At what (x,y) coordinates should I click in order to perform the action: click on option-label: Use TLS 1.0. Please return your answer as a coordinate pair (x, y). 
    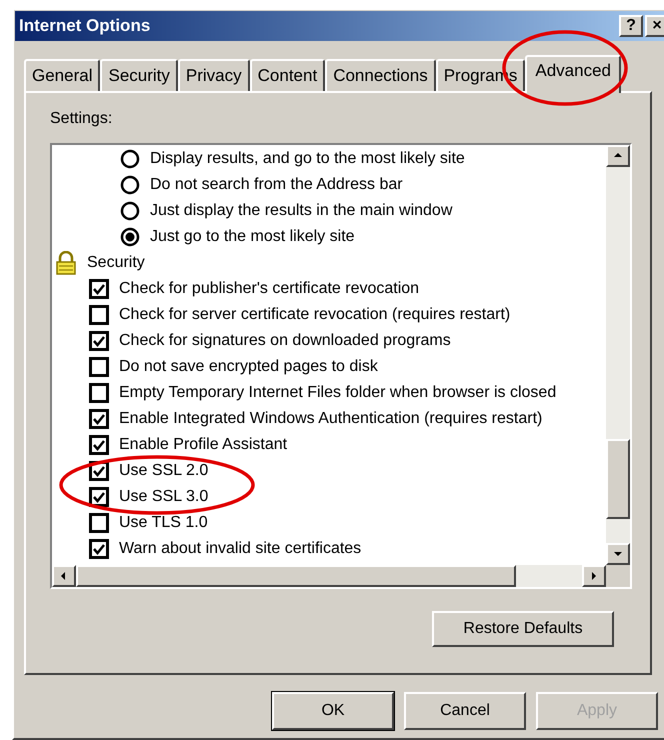
    Looking at the image, I should click on (163, 523).